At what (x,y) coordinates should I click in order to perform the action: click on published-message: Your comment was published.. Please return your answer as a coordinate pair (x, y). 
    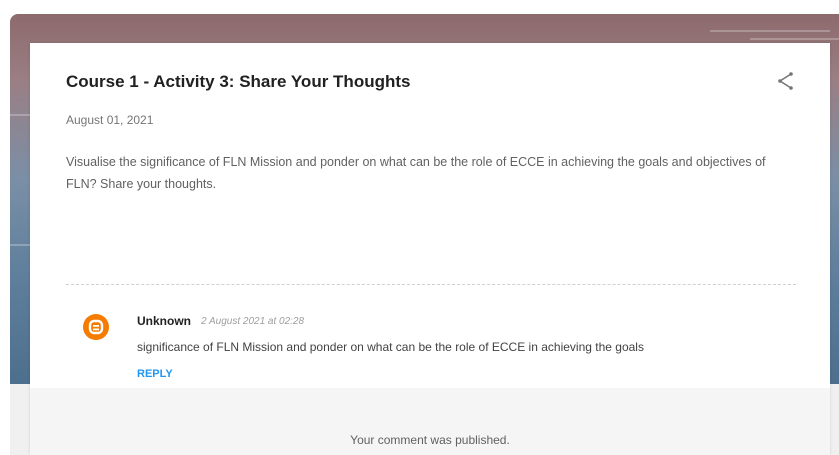
    Looking at the image, I should click on (430, 440).